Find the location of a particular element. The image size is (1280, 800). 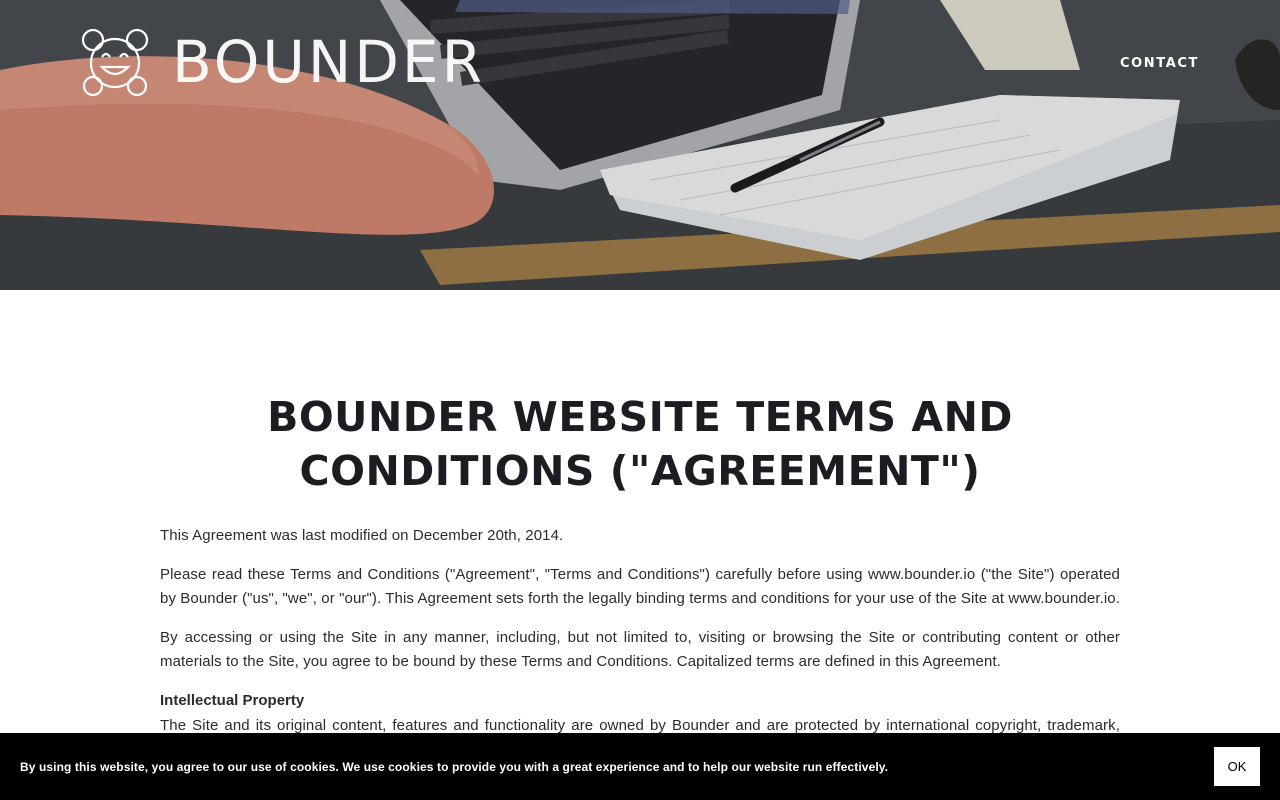

cookie-ok-button: OK is located at coordinates (1237, 766).